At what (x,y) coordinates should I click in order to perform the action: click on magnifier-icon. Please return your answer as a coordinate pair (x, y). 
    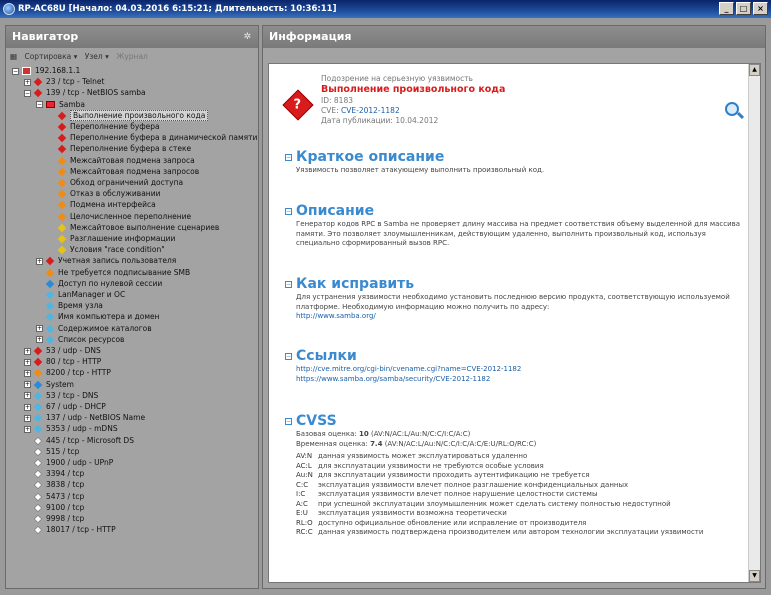
    Looking at the image, I should click on (732, 109).